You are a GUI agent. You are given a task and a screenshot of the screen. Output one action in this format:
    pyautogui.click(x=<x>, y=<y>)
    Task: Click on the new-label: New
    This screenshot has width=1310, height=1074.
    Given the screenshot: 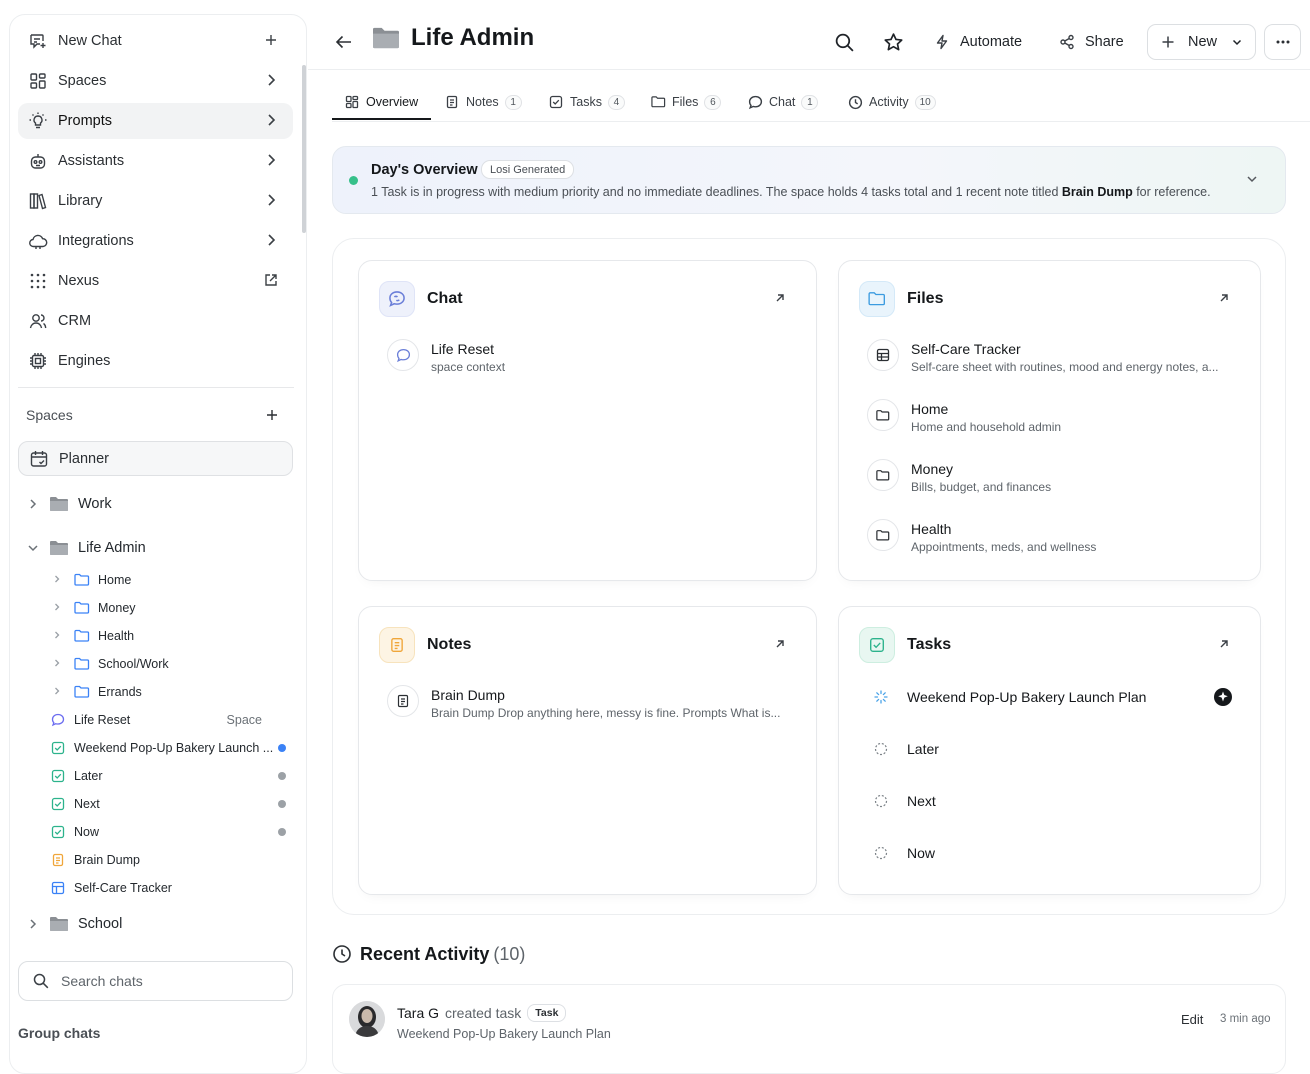 What is the action you would take?
    pyautogui.click(x=1203, y=42)
    